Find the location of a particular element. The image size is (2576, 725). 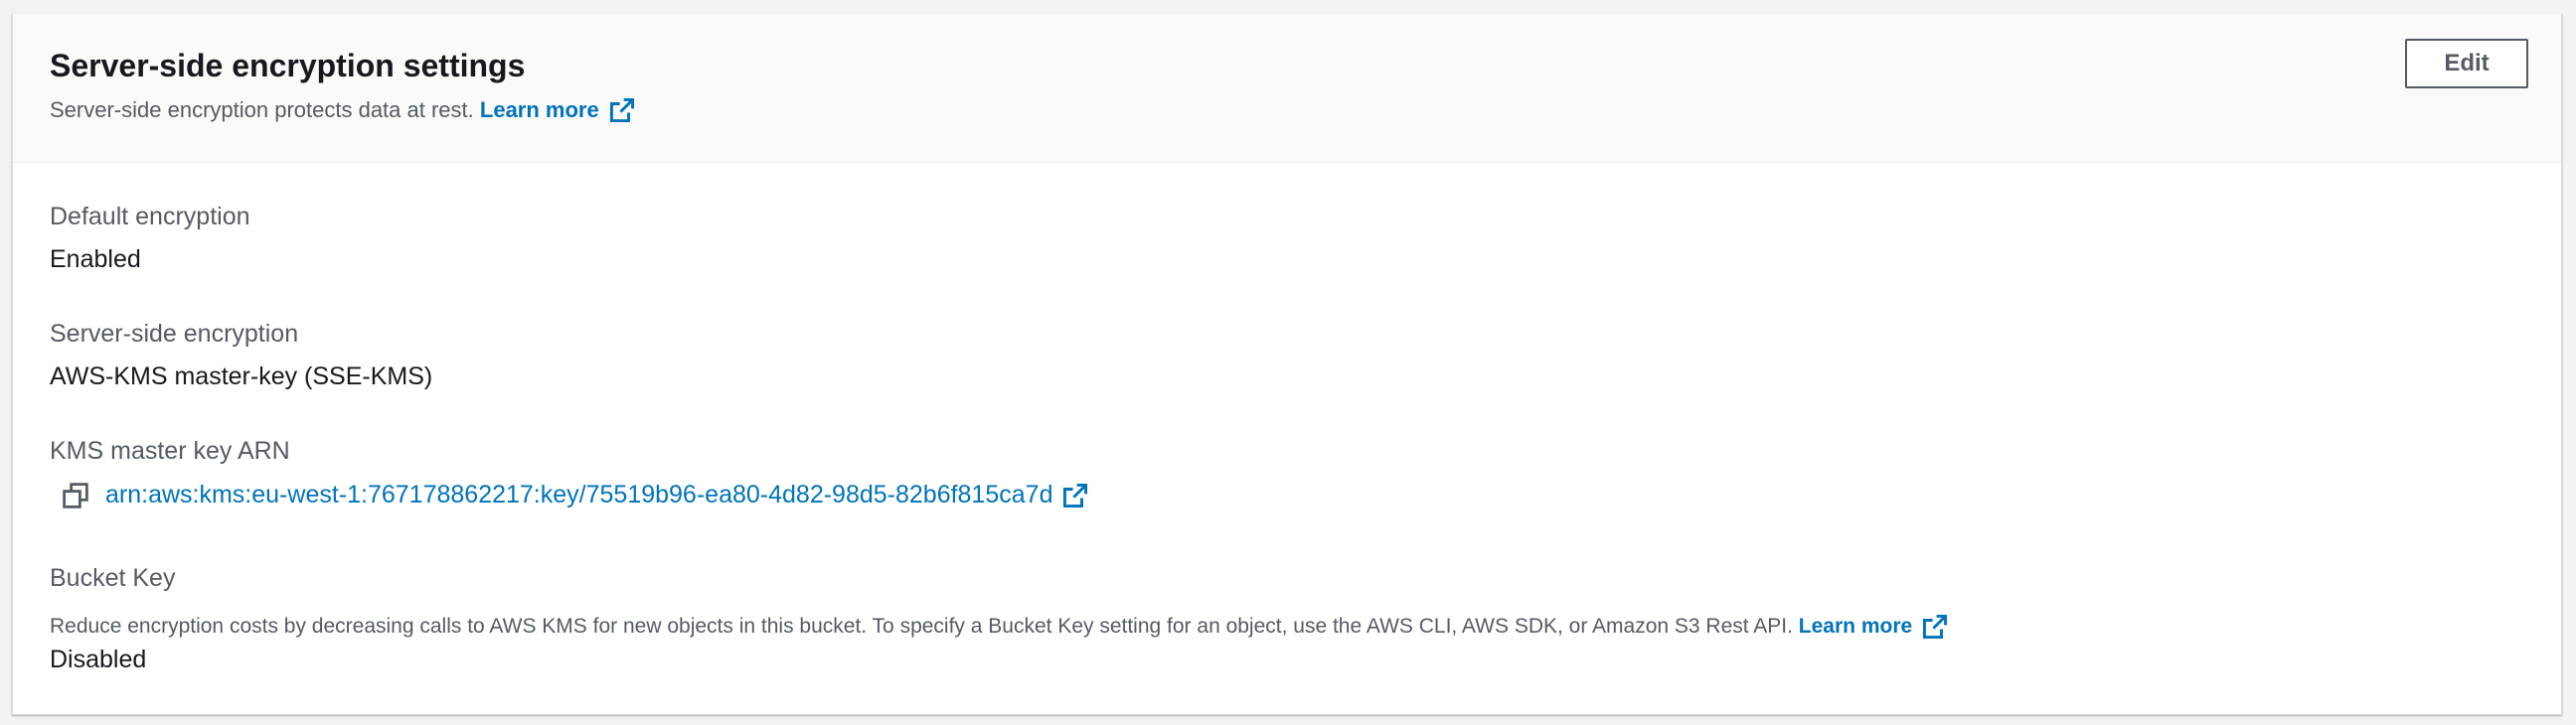

kms-key-arn-label: KMS master key ARN is located at coordinates (170, 451).